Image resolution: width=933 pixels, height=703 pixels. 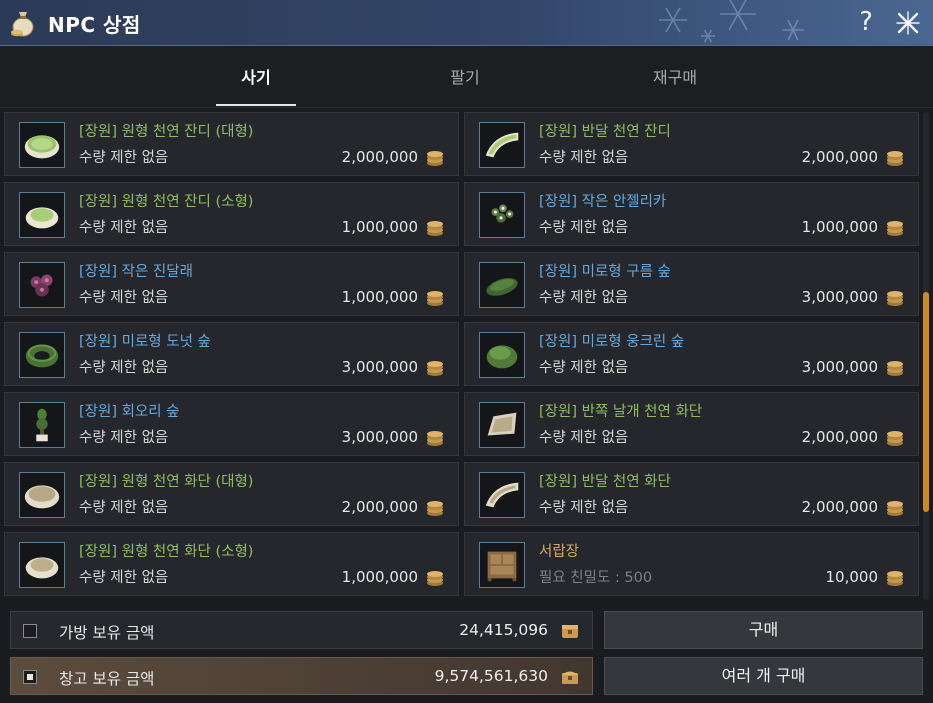 I want to click on bag-icon, so click(x=570, y=631).